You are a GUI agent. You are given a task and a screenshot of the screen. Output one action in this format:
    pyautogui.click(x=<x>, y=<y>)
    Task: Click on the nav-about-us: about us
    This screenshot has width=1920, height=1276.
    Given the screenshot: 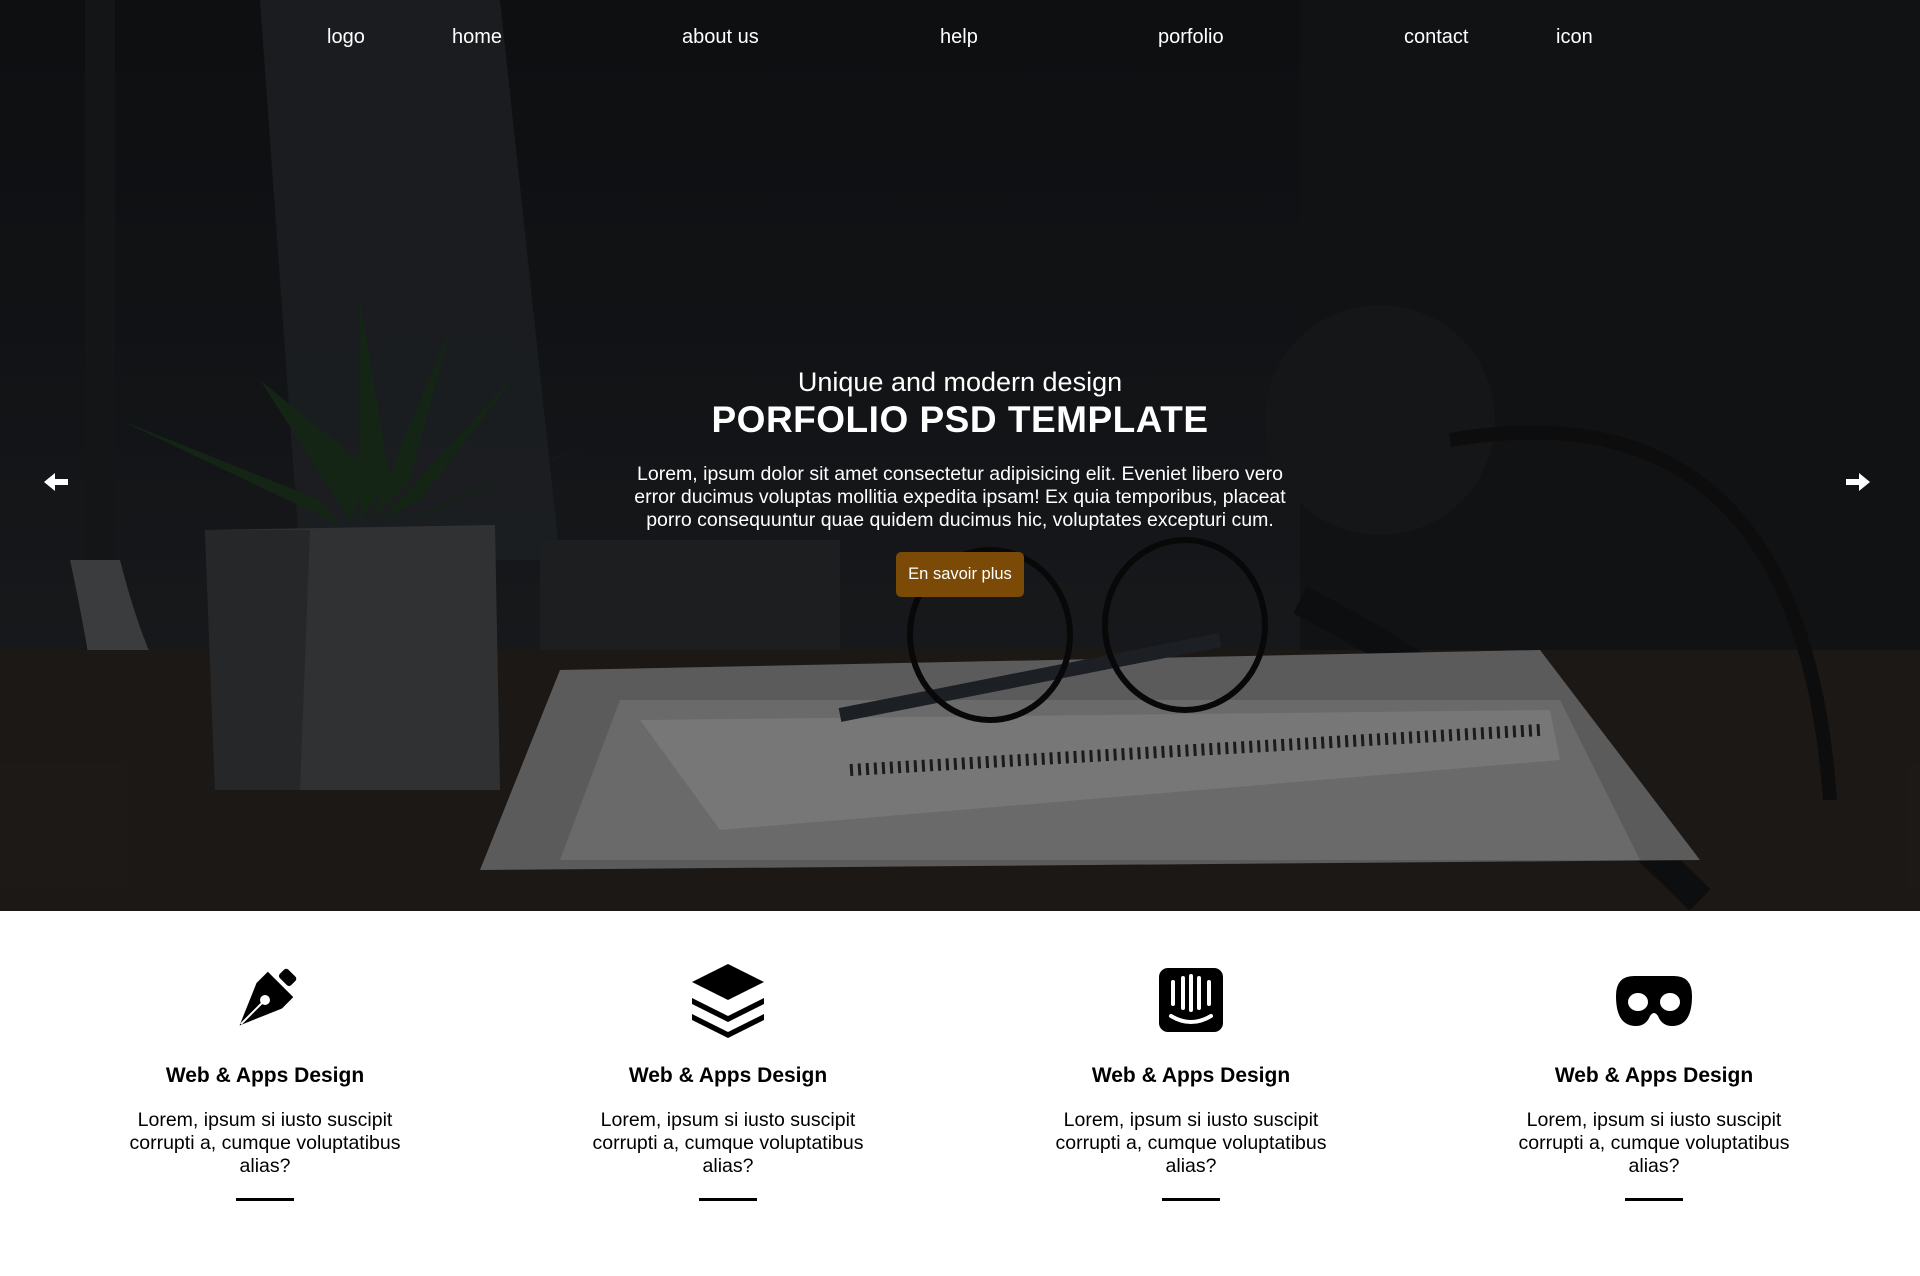 What is the action you would take?
    pyautogui.click(x=720, y=37)
    